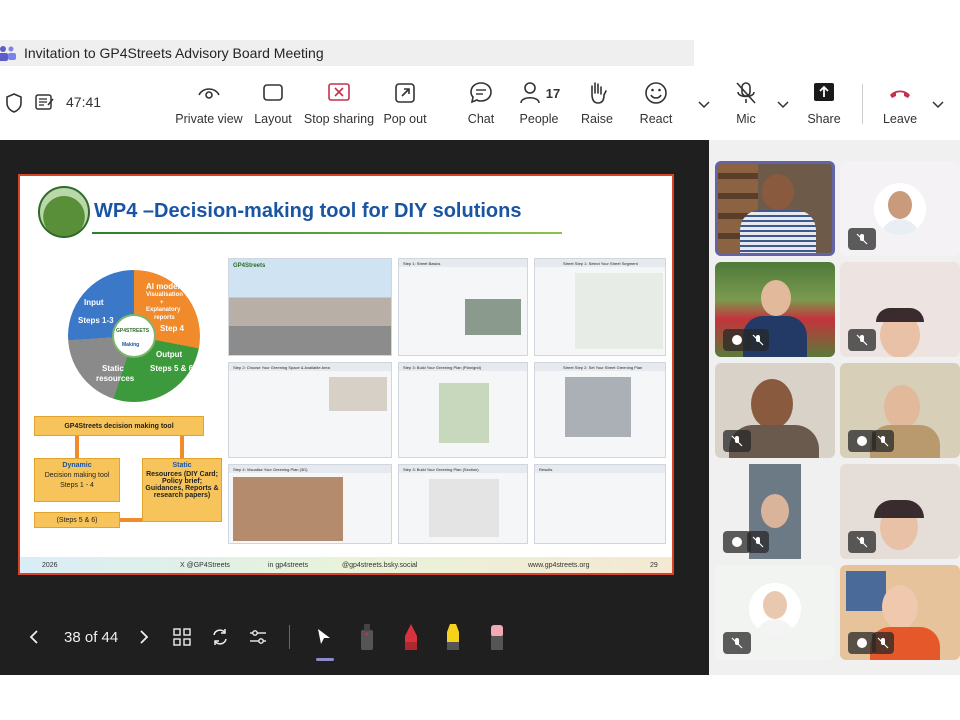  I want to click on cycle-static: Static, so click(113, 368).